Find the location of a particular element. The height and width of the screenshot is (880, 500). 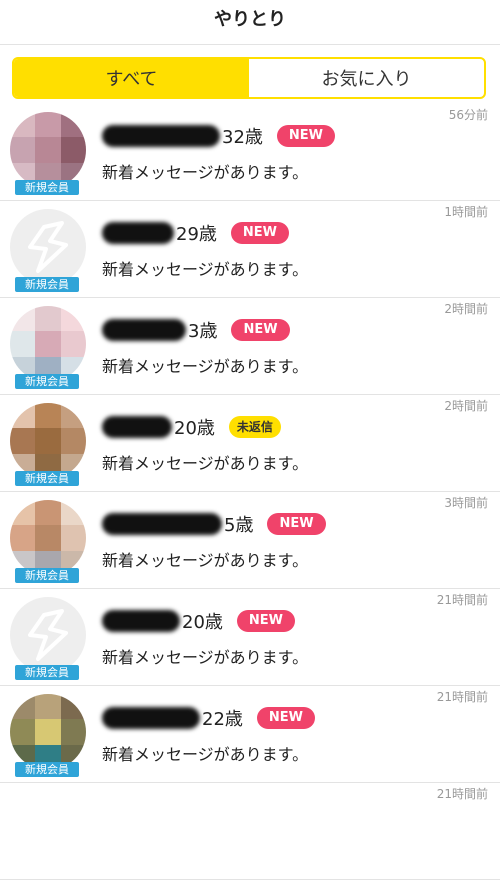

conversation-row: 新規会員 20歳 NEW 21時間前新着メッセージがあります。 is located at coordinates (250, 637).